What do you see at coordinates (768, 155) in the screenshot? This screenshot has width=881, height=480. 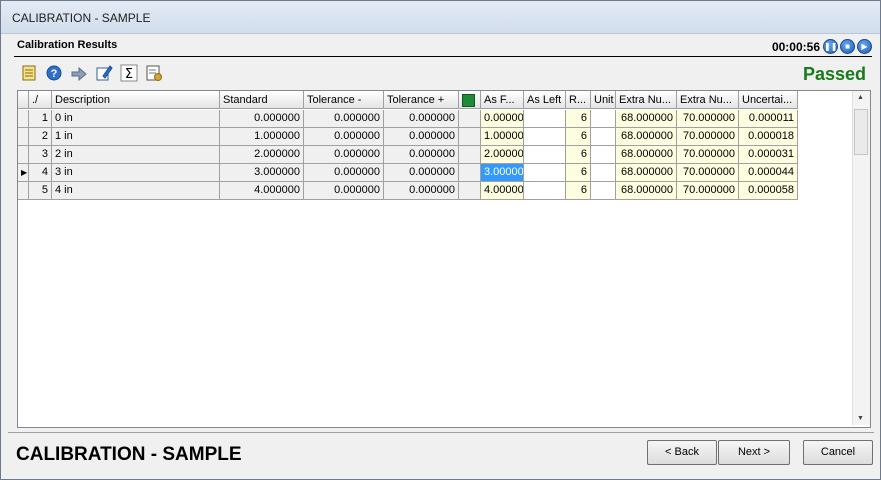 I see `uncertainty-cell: 0.000031` at bounding box center [768, 155].